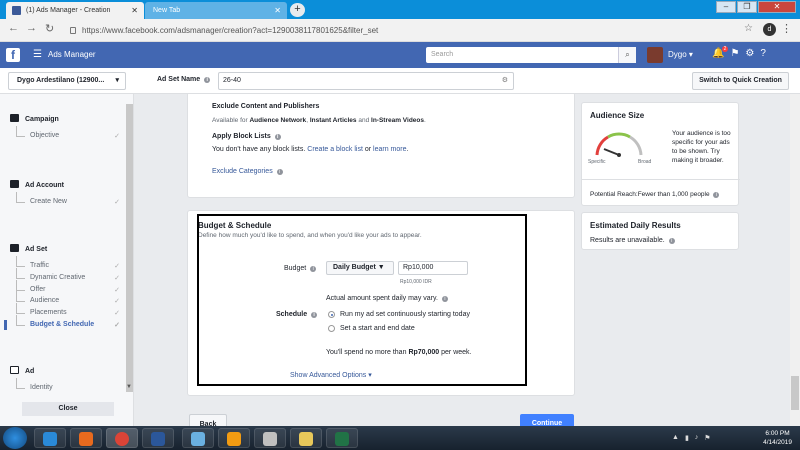  I want to click on sidebar-item-placements: Placements ✓, so click(68, 310).